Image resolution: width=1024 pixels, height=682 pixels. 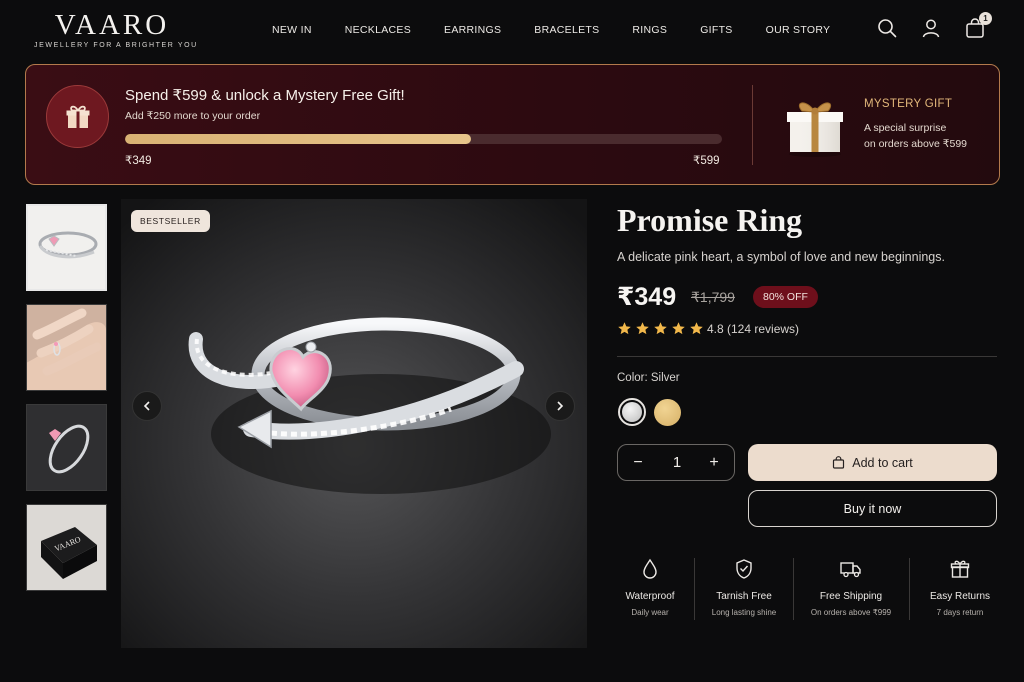 I want to click on add-to-cart-button: Add to cart, so click(x=872, y=462).